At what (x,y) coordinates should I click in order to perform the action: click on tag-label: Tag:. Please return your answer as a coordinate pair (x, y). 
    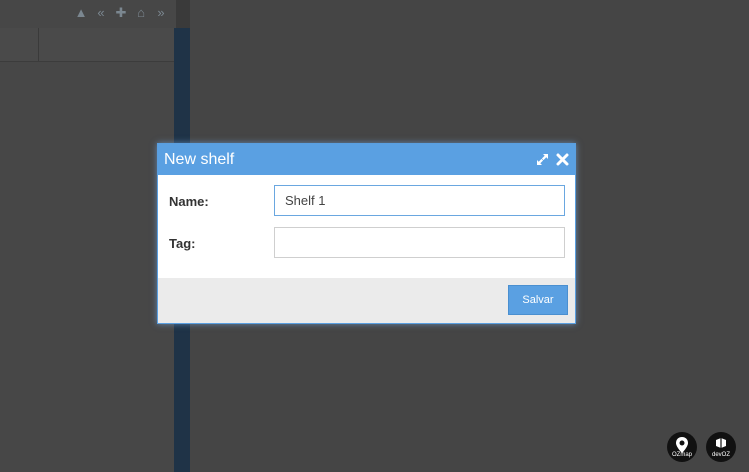
    Looking at the image, I should click on (182, 243).